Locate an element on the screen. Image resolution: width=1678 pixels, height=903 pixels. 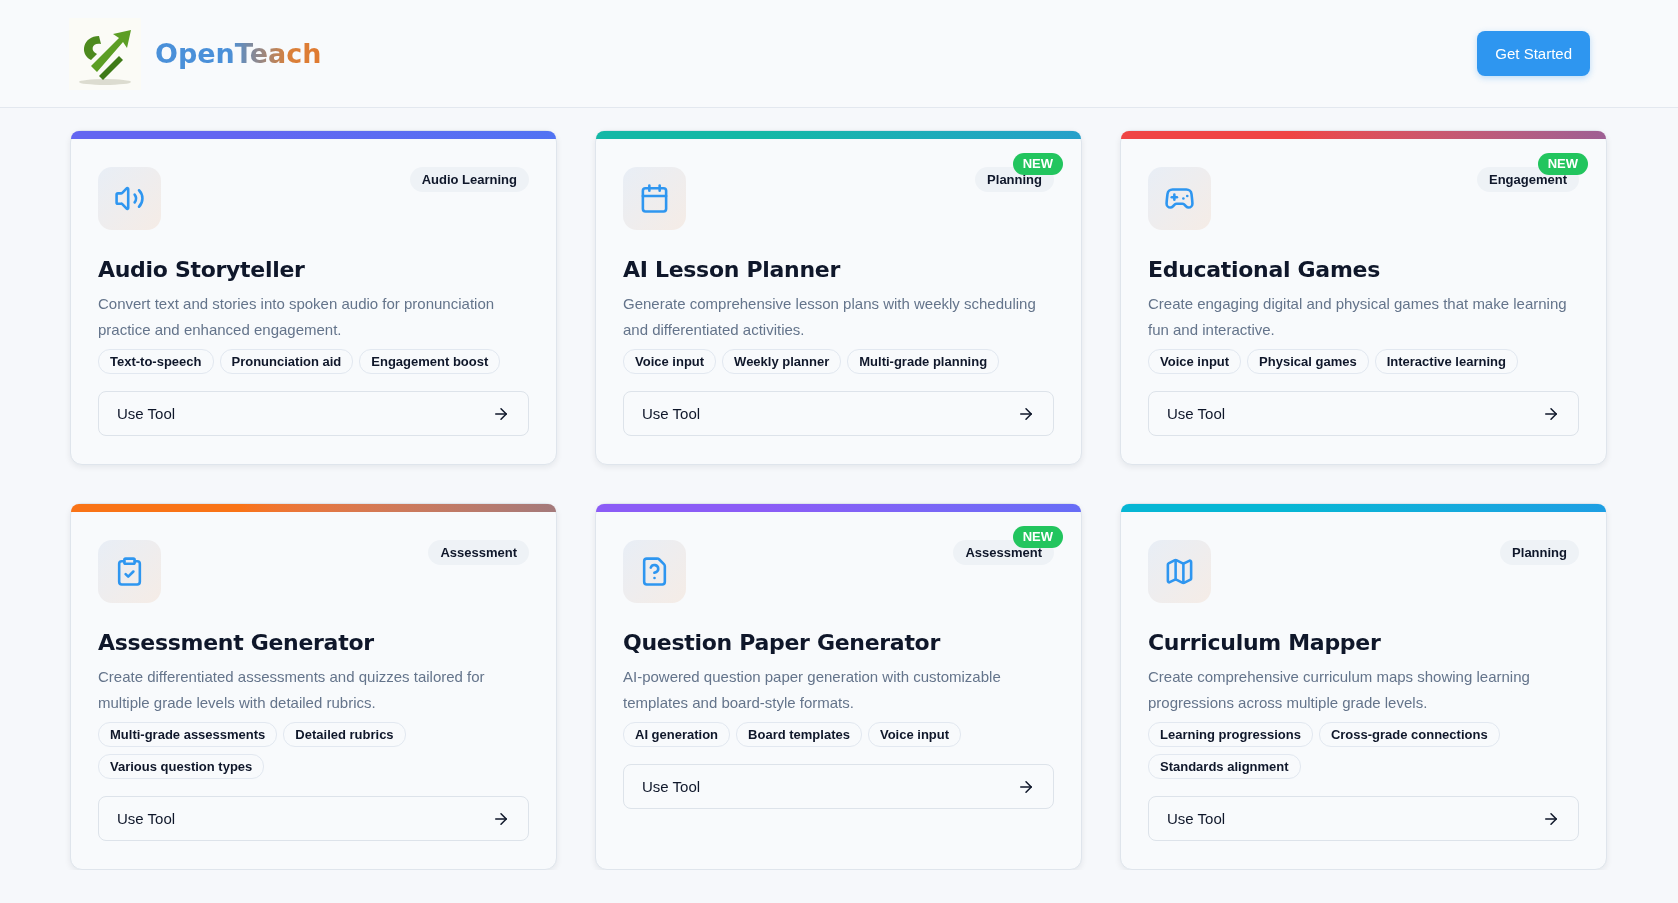
card-title: Assessment Generator is located at coordinates (236, 642).